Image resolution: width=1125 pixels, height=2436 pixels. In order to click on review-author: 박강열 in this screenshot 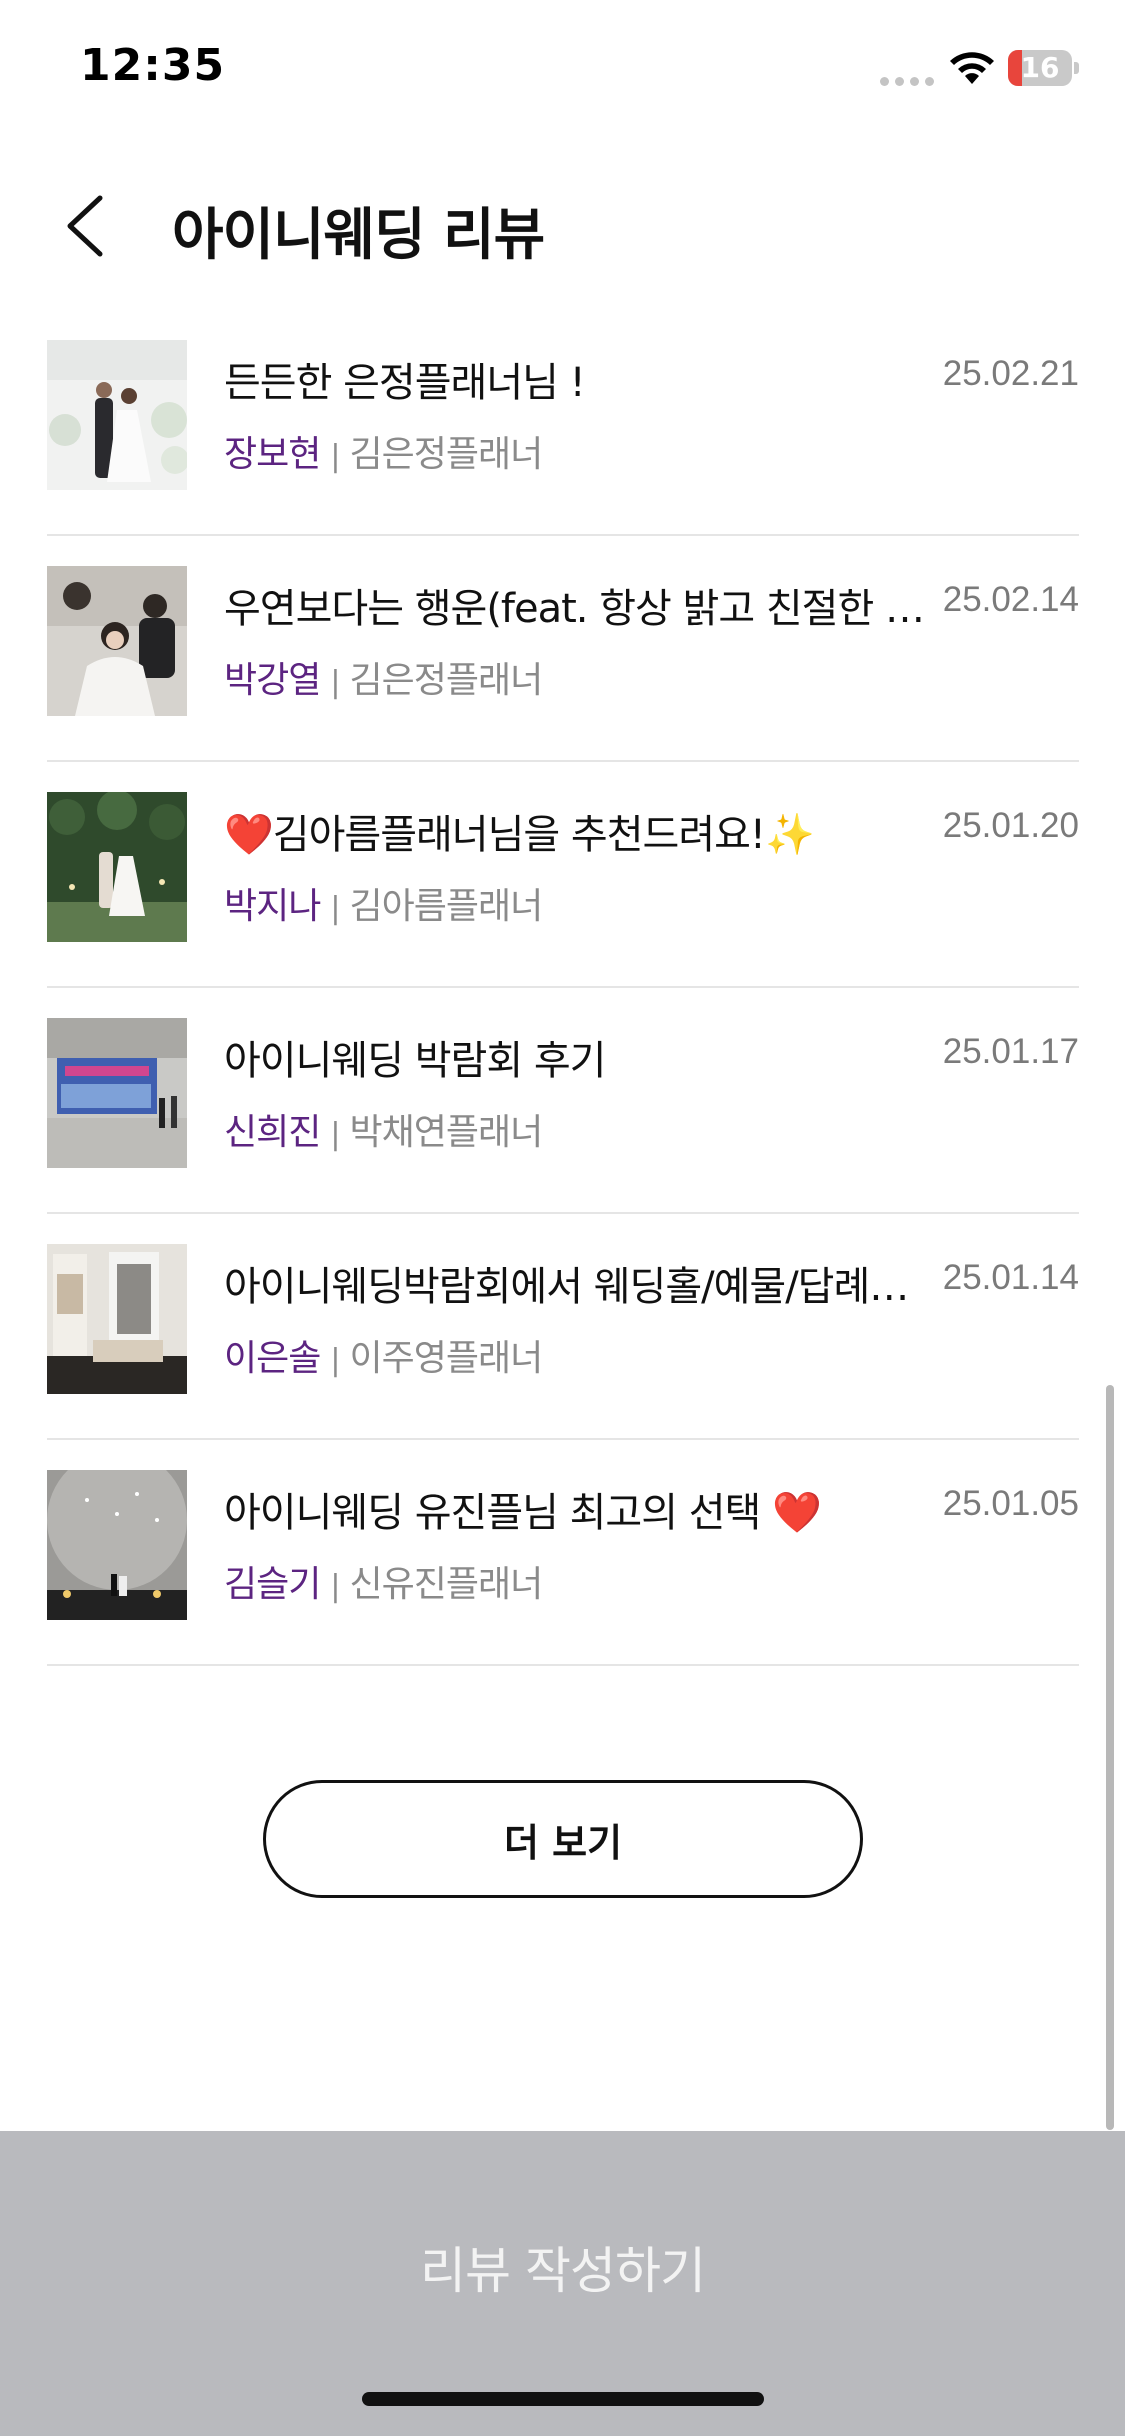, I will do `click(272, 680)`.